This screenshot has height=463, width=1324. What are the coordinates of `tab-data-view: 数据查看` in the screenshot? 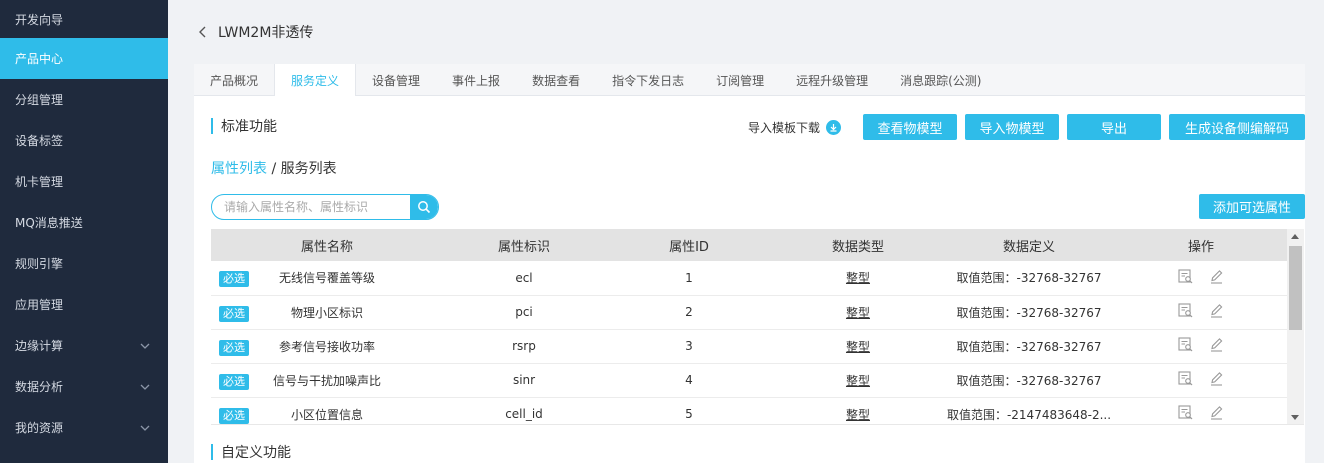 It's located at (556, 80).